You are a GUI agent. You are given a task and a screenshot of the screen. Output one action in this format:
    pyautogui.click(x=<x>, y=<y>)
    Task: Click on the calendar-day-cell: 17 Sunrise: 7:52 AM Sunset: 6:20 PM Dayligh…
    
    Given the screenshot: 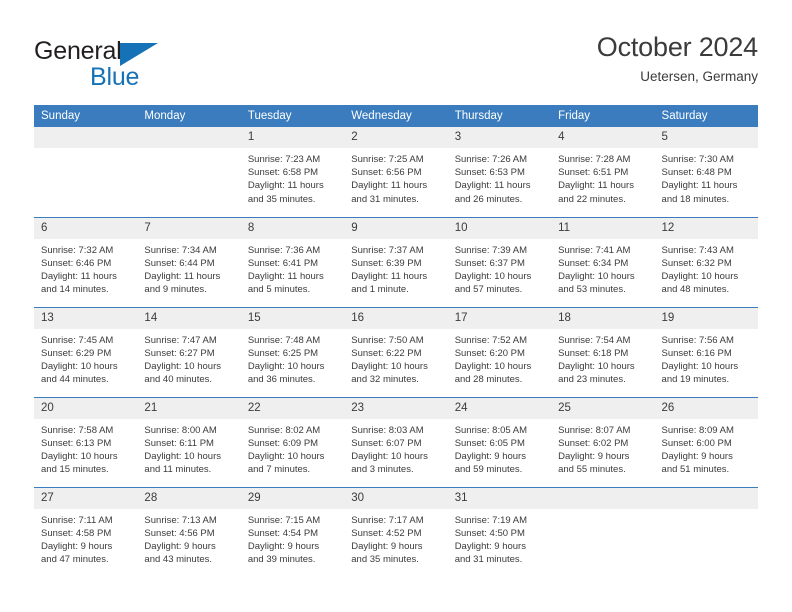 What is the action you would take?
    pyautogui.click(x=499, y=351)
    